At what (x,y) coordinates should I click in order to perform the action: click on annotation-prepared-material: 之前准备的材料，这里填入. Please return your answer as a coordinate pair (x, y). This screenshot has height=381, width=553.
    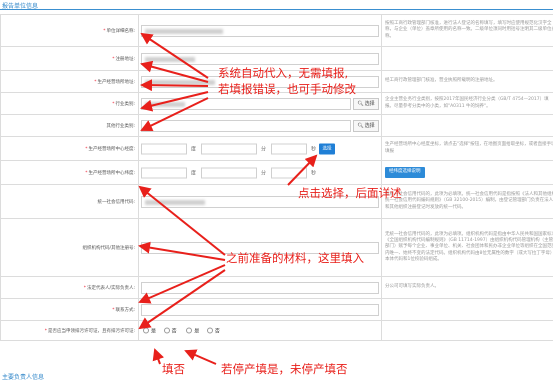
    Looking at the image, I should click on (295, 258).